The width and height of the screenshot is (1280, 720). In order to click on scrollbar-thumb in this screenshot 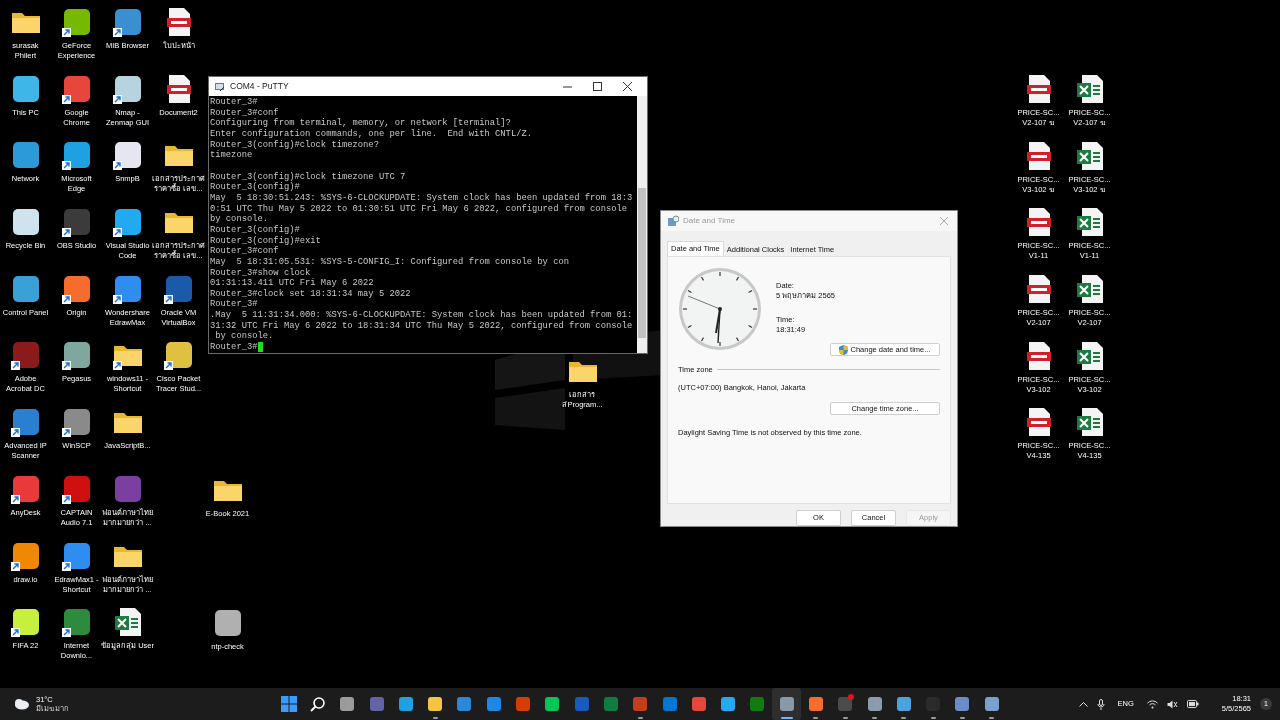, I will do `click(642, 263)`.